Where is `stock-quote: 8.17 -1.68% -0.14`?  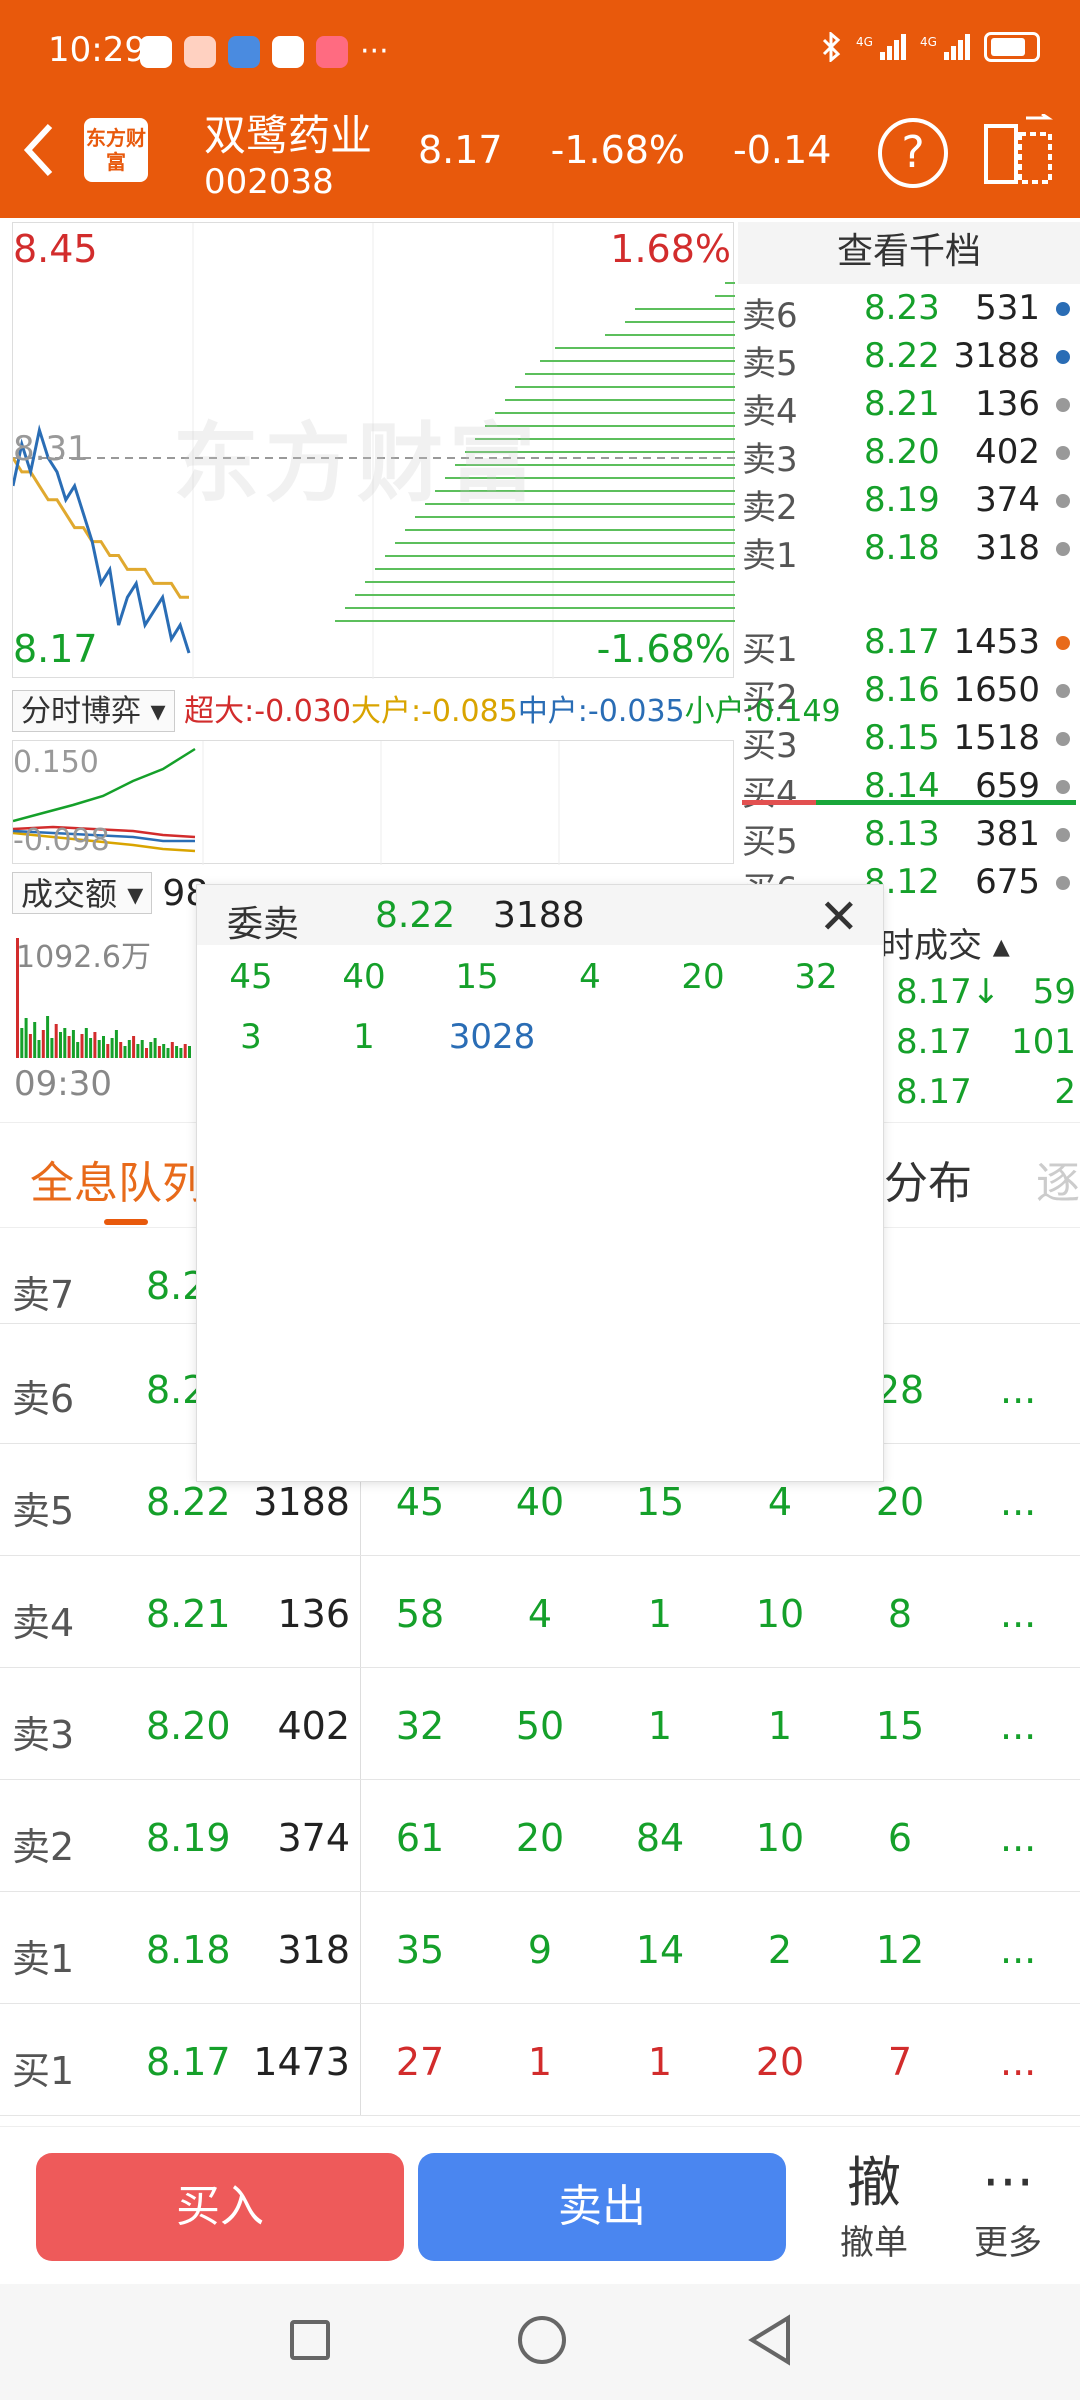
stock-quote: 8.17 -1.68% -0.14 is located at coordinates (624, 150).